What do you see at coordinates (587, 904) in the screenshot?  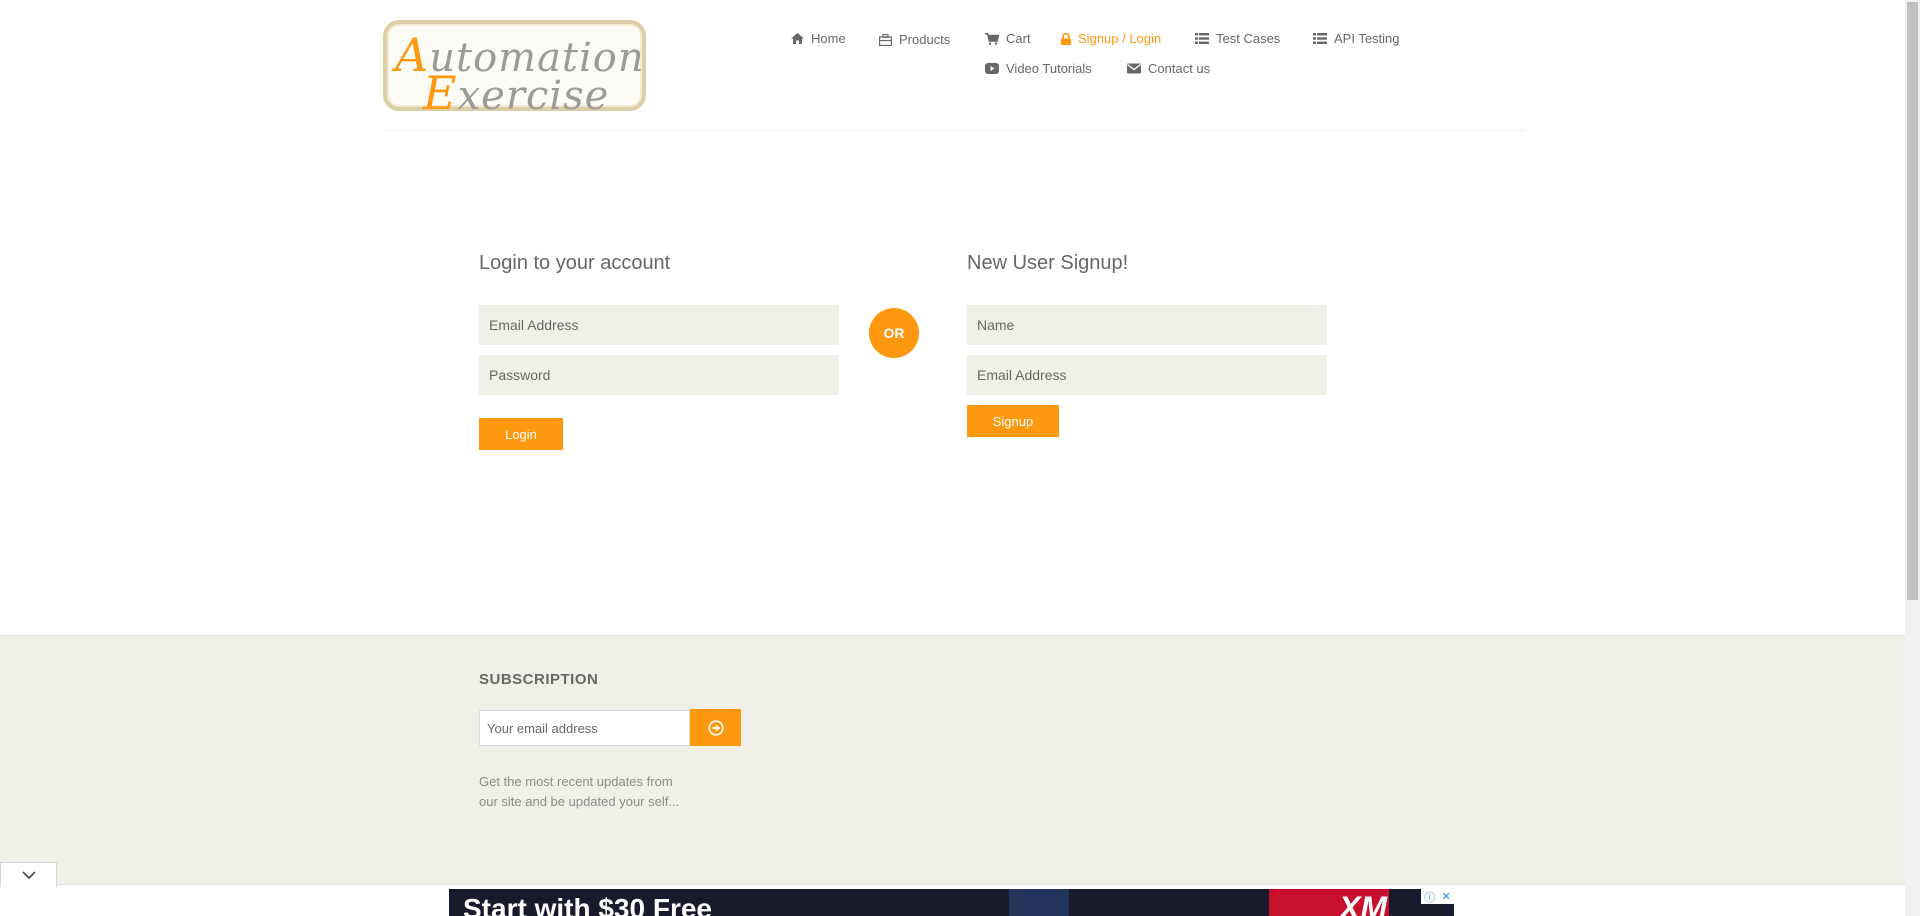 I see `ad-headline: Start with $30 Free` at bounding box center [587, 904].